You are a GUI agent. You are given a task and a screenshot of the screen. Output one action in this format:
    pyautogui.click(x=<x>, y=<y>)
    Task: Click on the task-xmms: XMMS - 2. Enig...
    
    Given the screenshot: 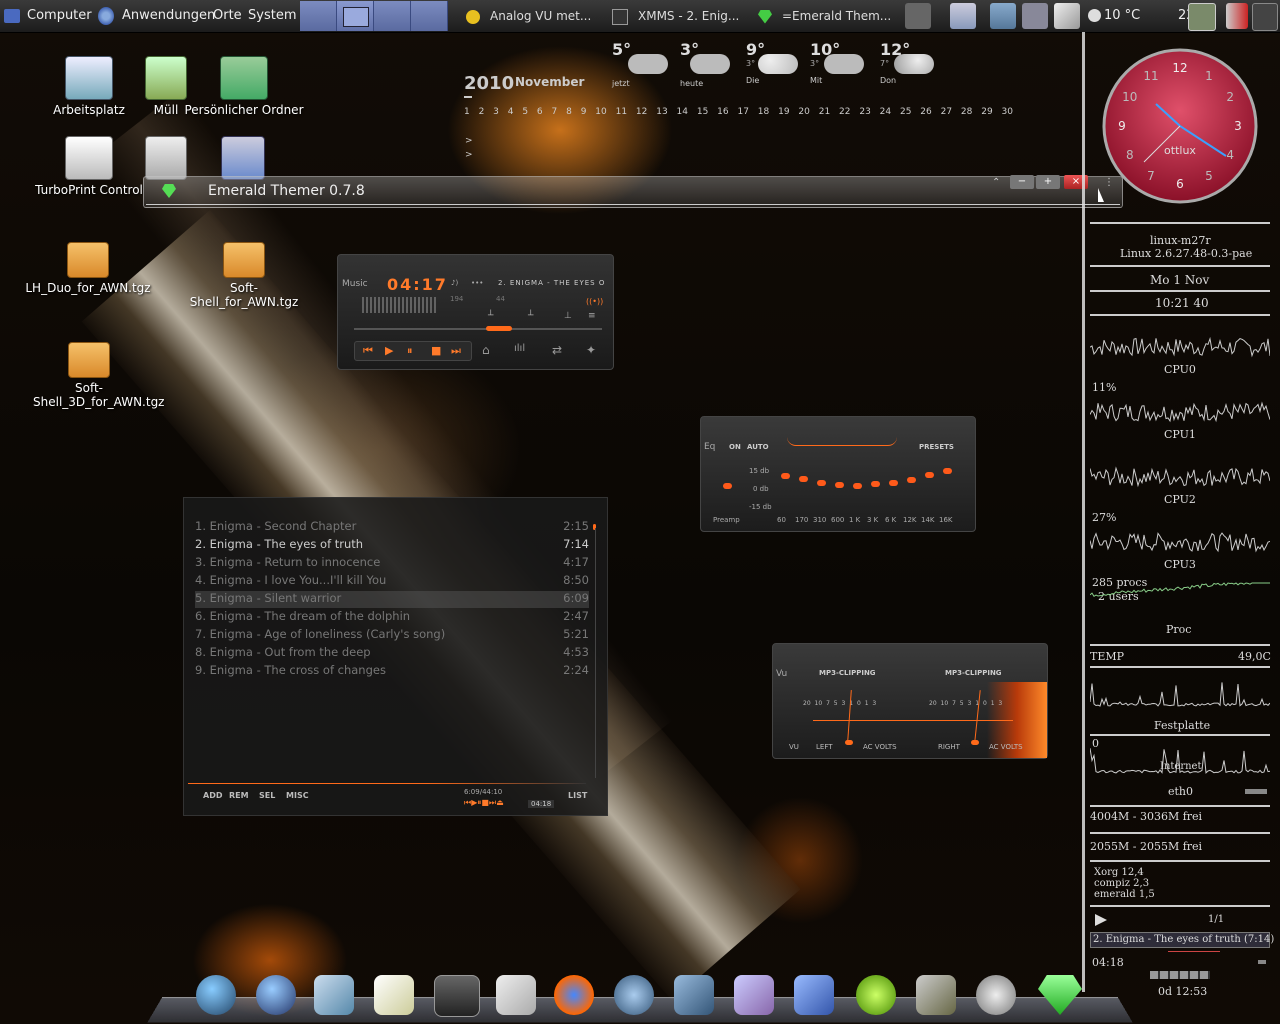 What is the action you would take?
    pyautogui.click(x=682, y=16)
    